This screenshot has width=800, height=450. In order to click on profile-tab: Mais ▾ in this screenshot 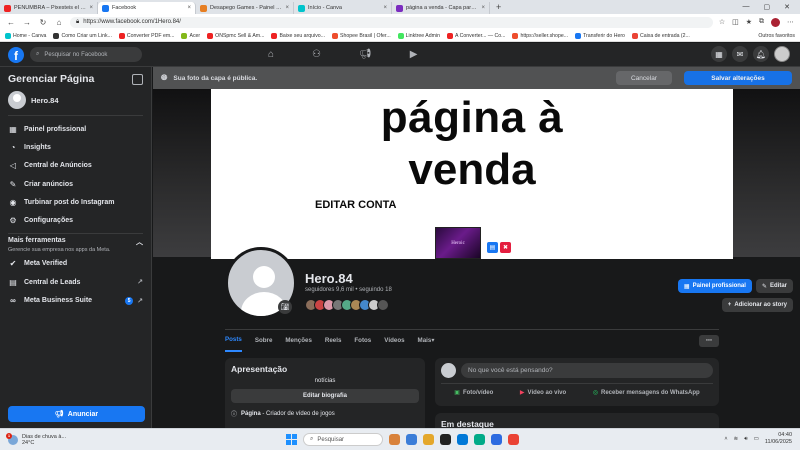, I will do `click(426, 341)`.